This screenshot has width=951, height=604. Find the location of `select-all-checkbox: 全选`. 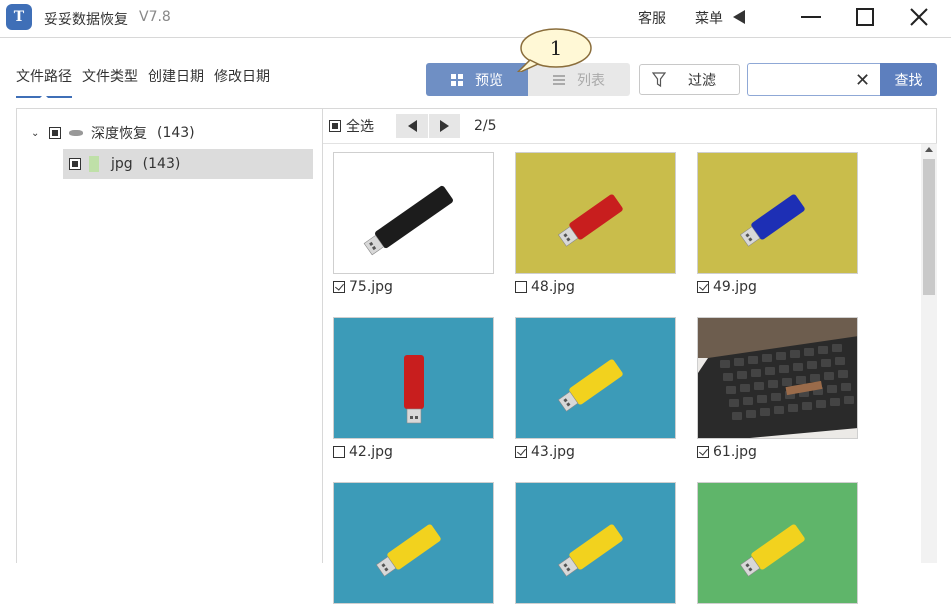

select-all-checkbox: 全选 is located at coordinates (351, 126).